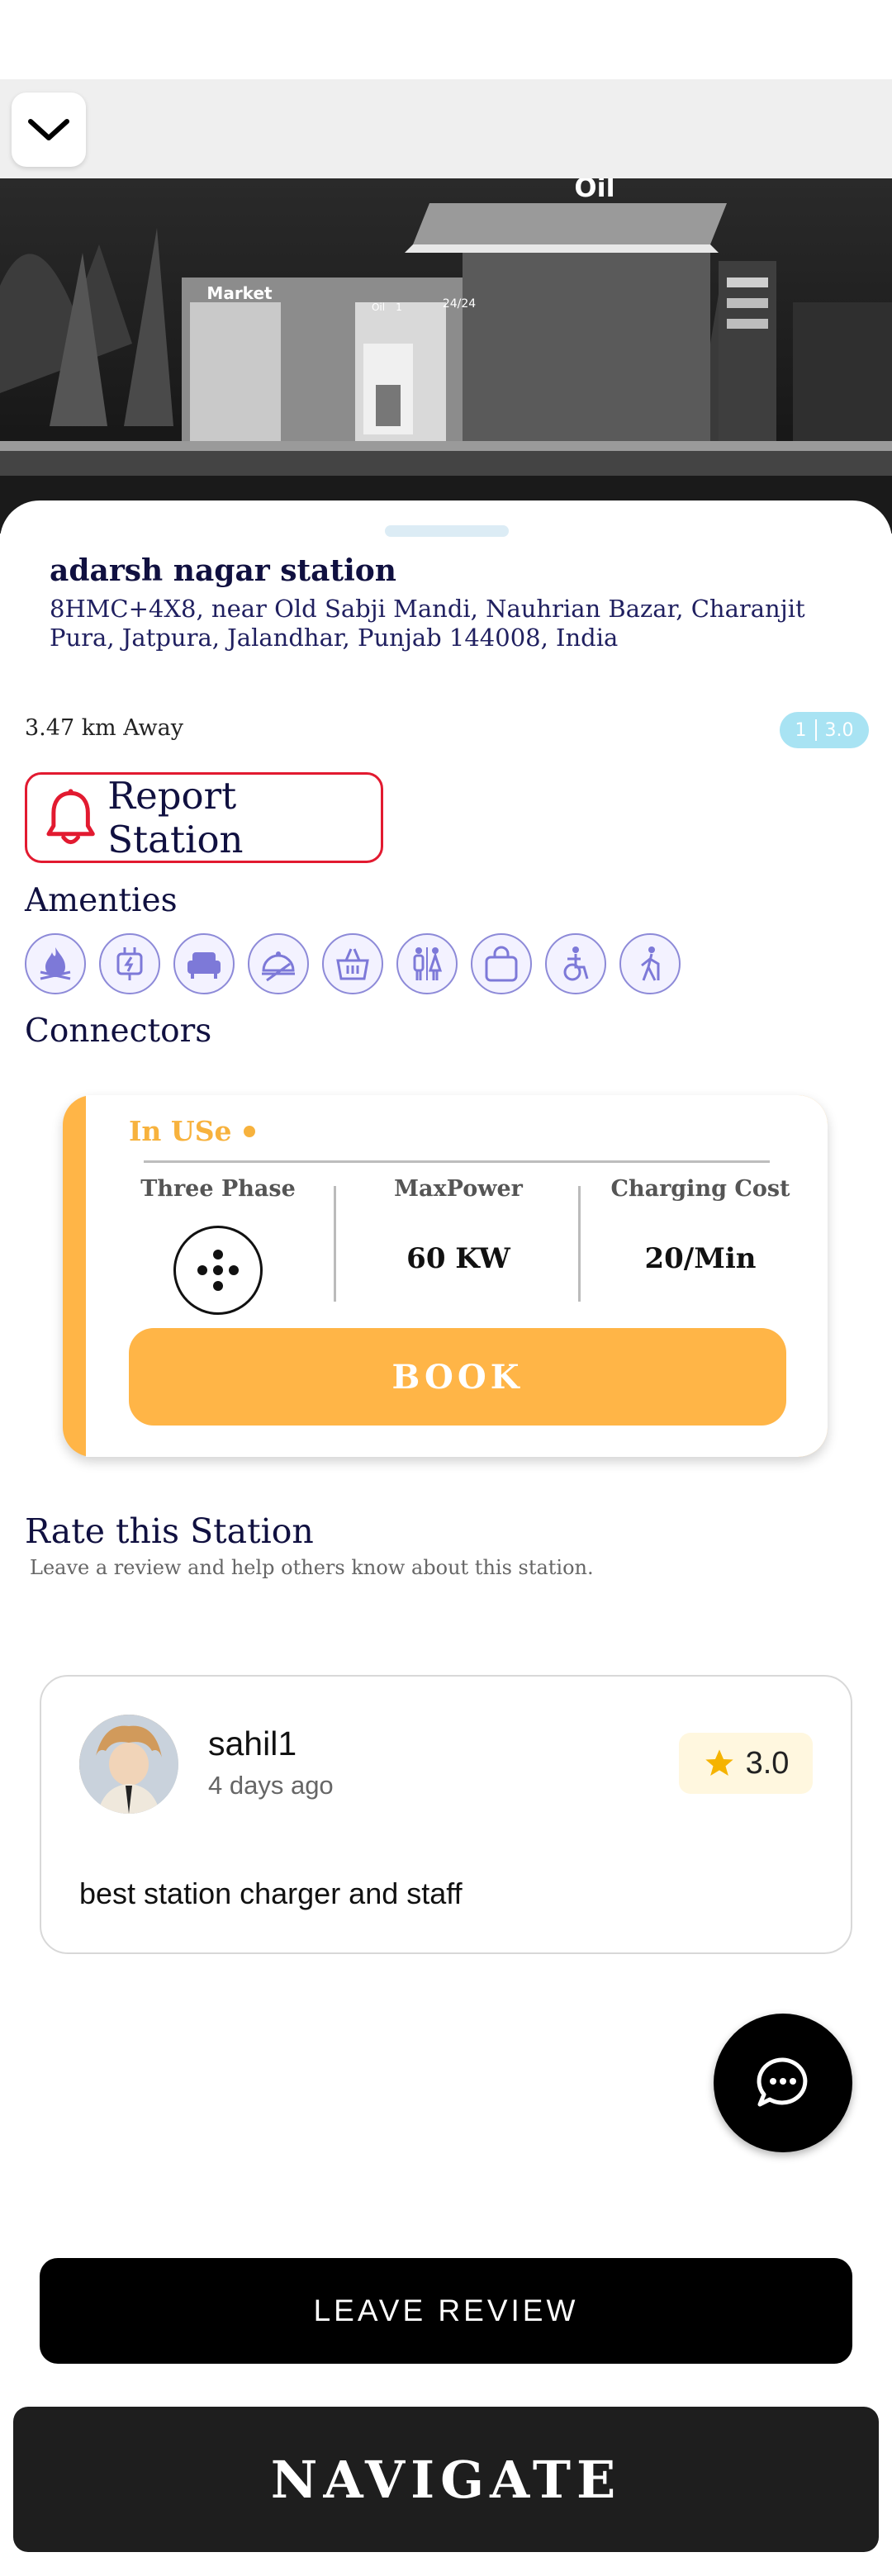 This screenshot has width=892, height=2576. Describe the element at coordinates (767, 1763) in the screenshot. I see `review-rating-value: 3.0` at that location.